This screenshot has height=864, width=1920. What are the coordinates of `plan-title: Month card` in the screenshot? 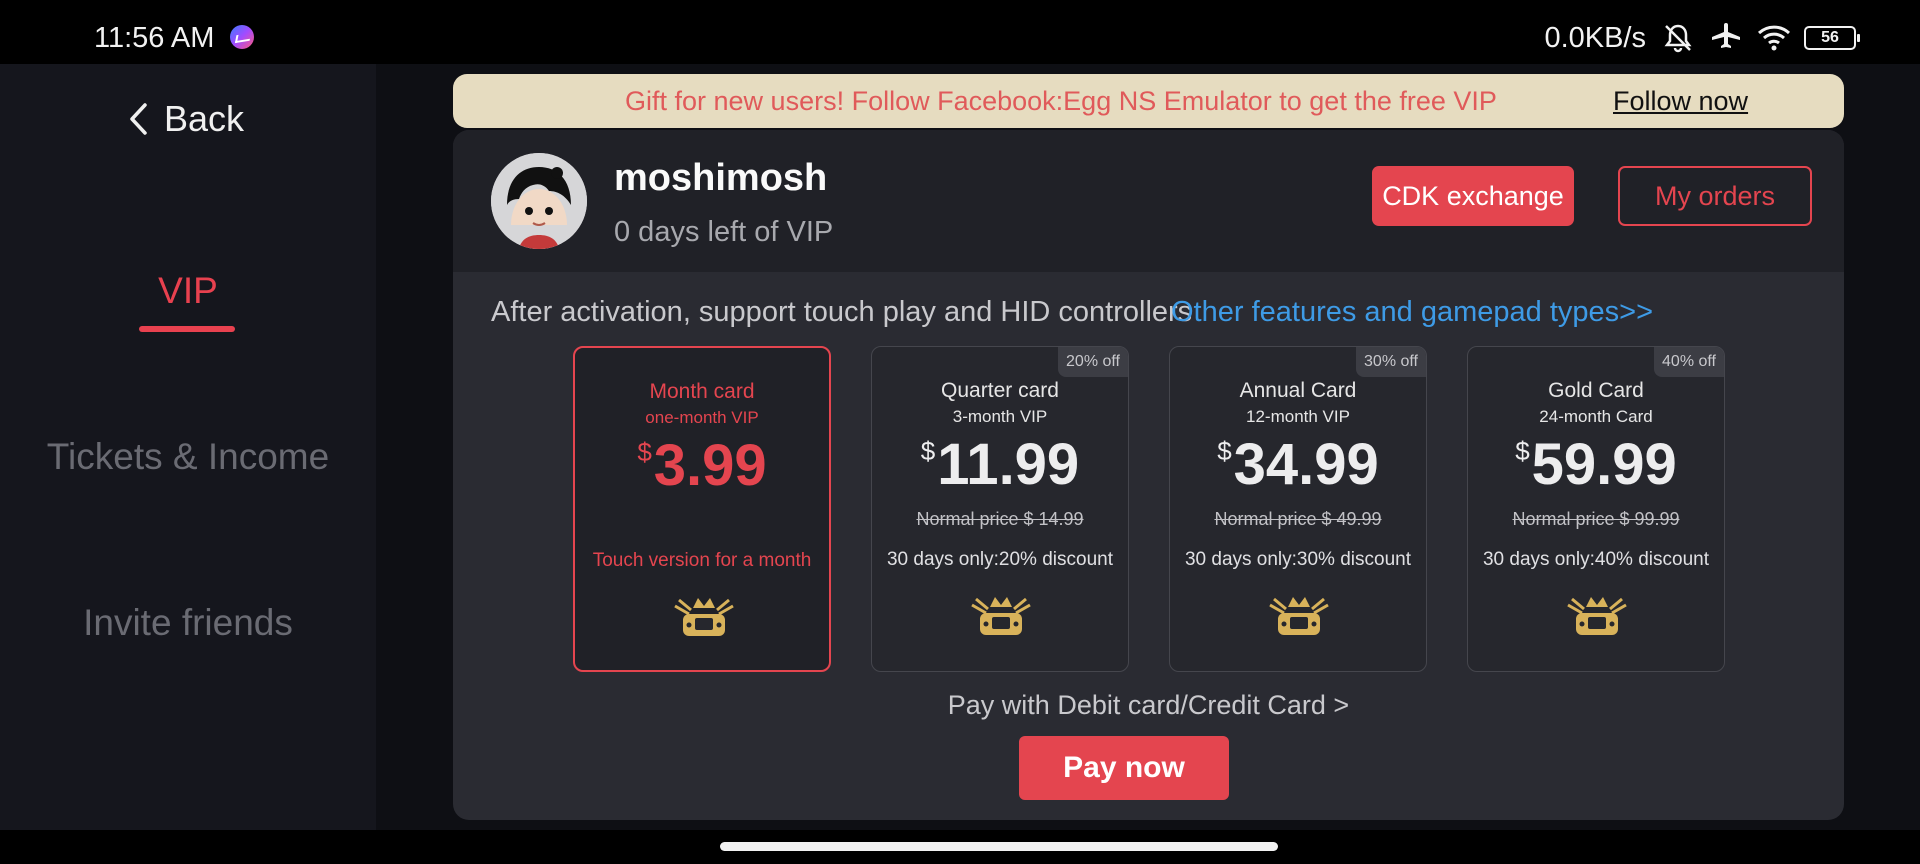 It's located at (702, 391).